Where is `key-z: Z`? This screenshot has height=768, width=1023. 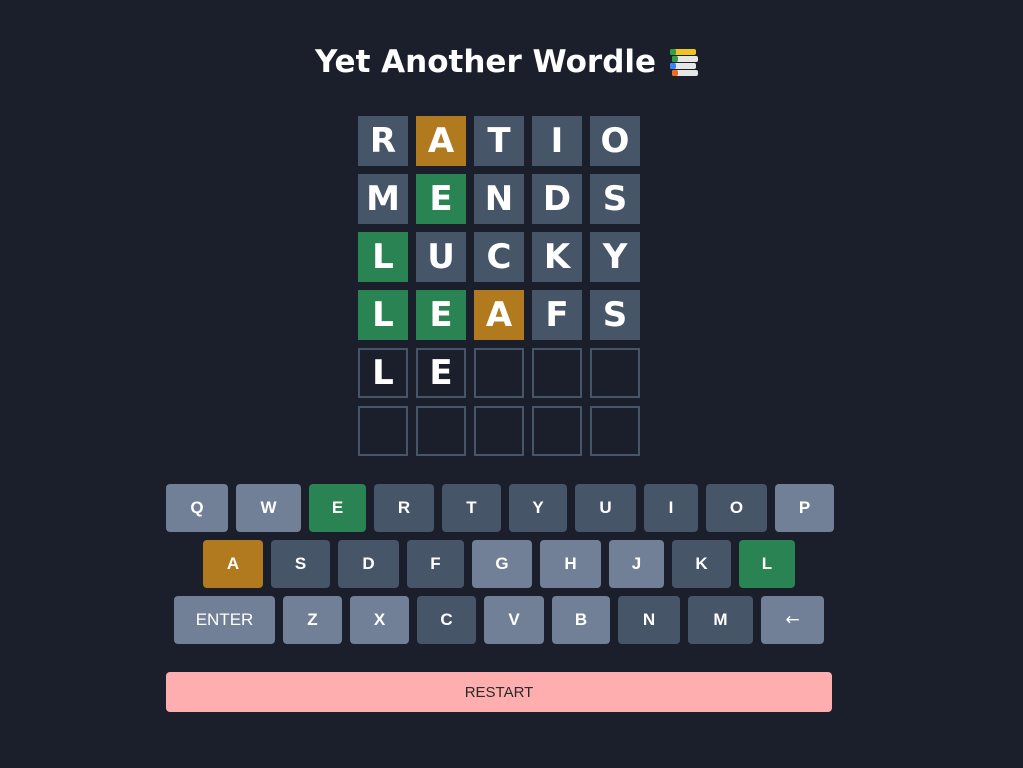 key-z: Z is located at coordinates (312, 620).